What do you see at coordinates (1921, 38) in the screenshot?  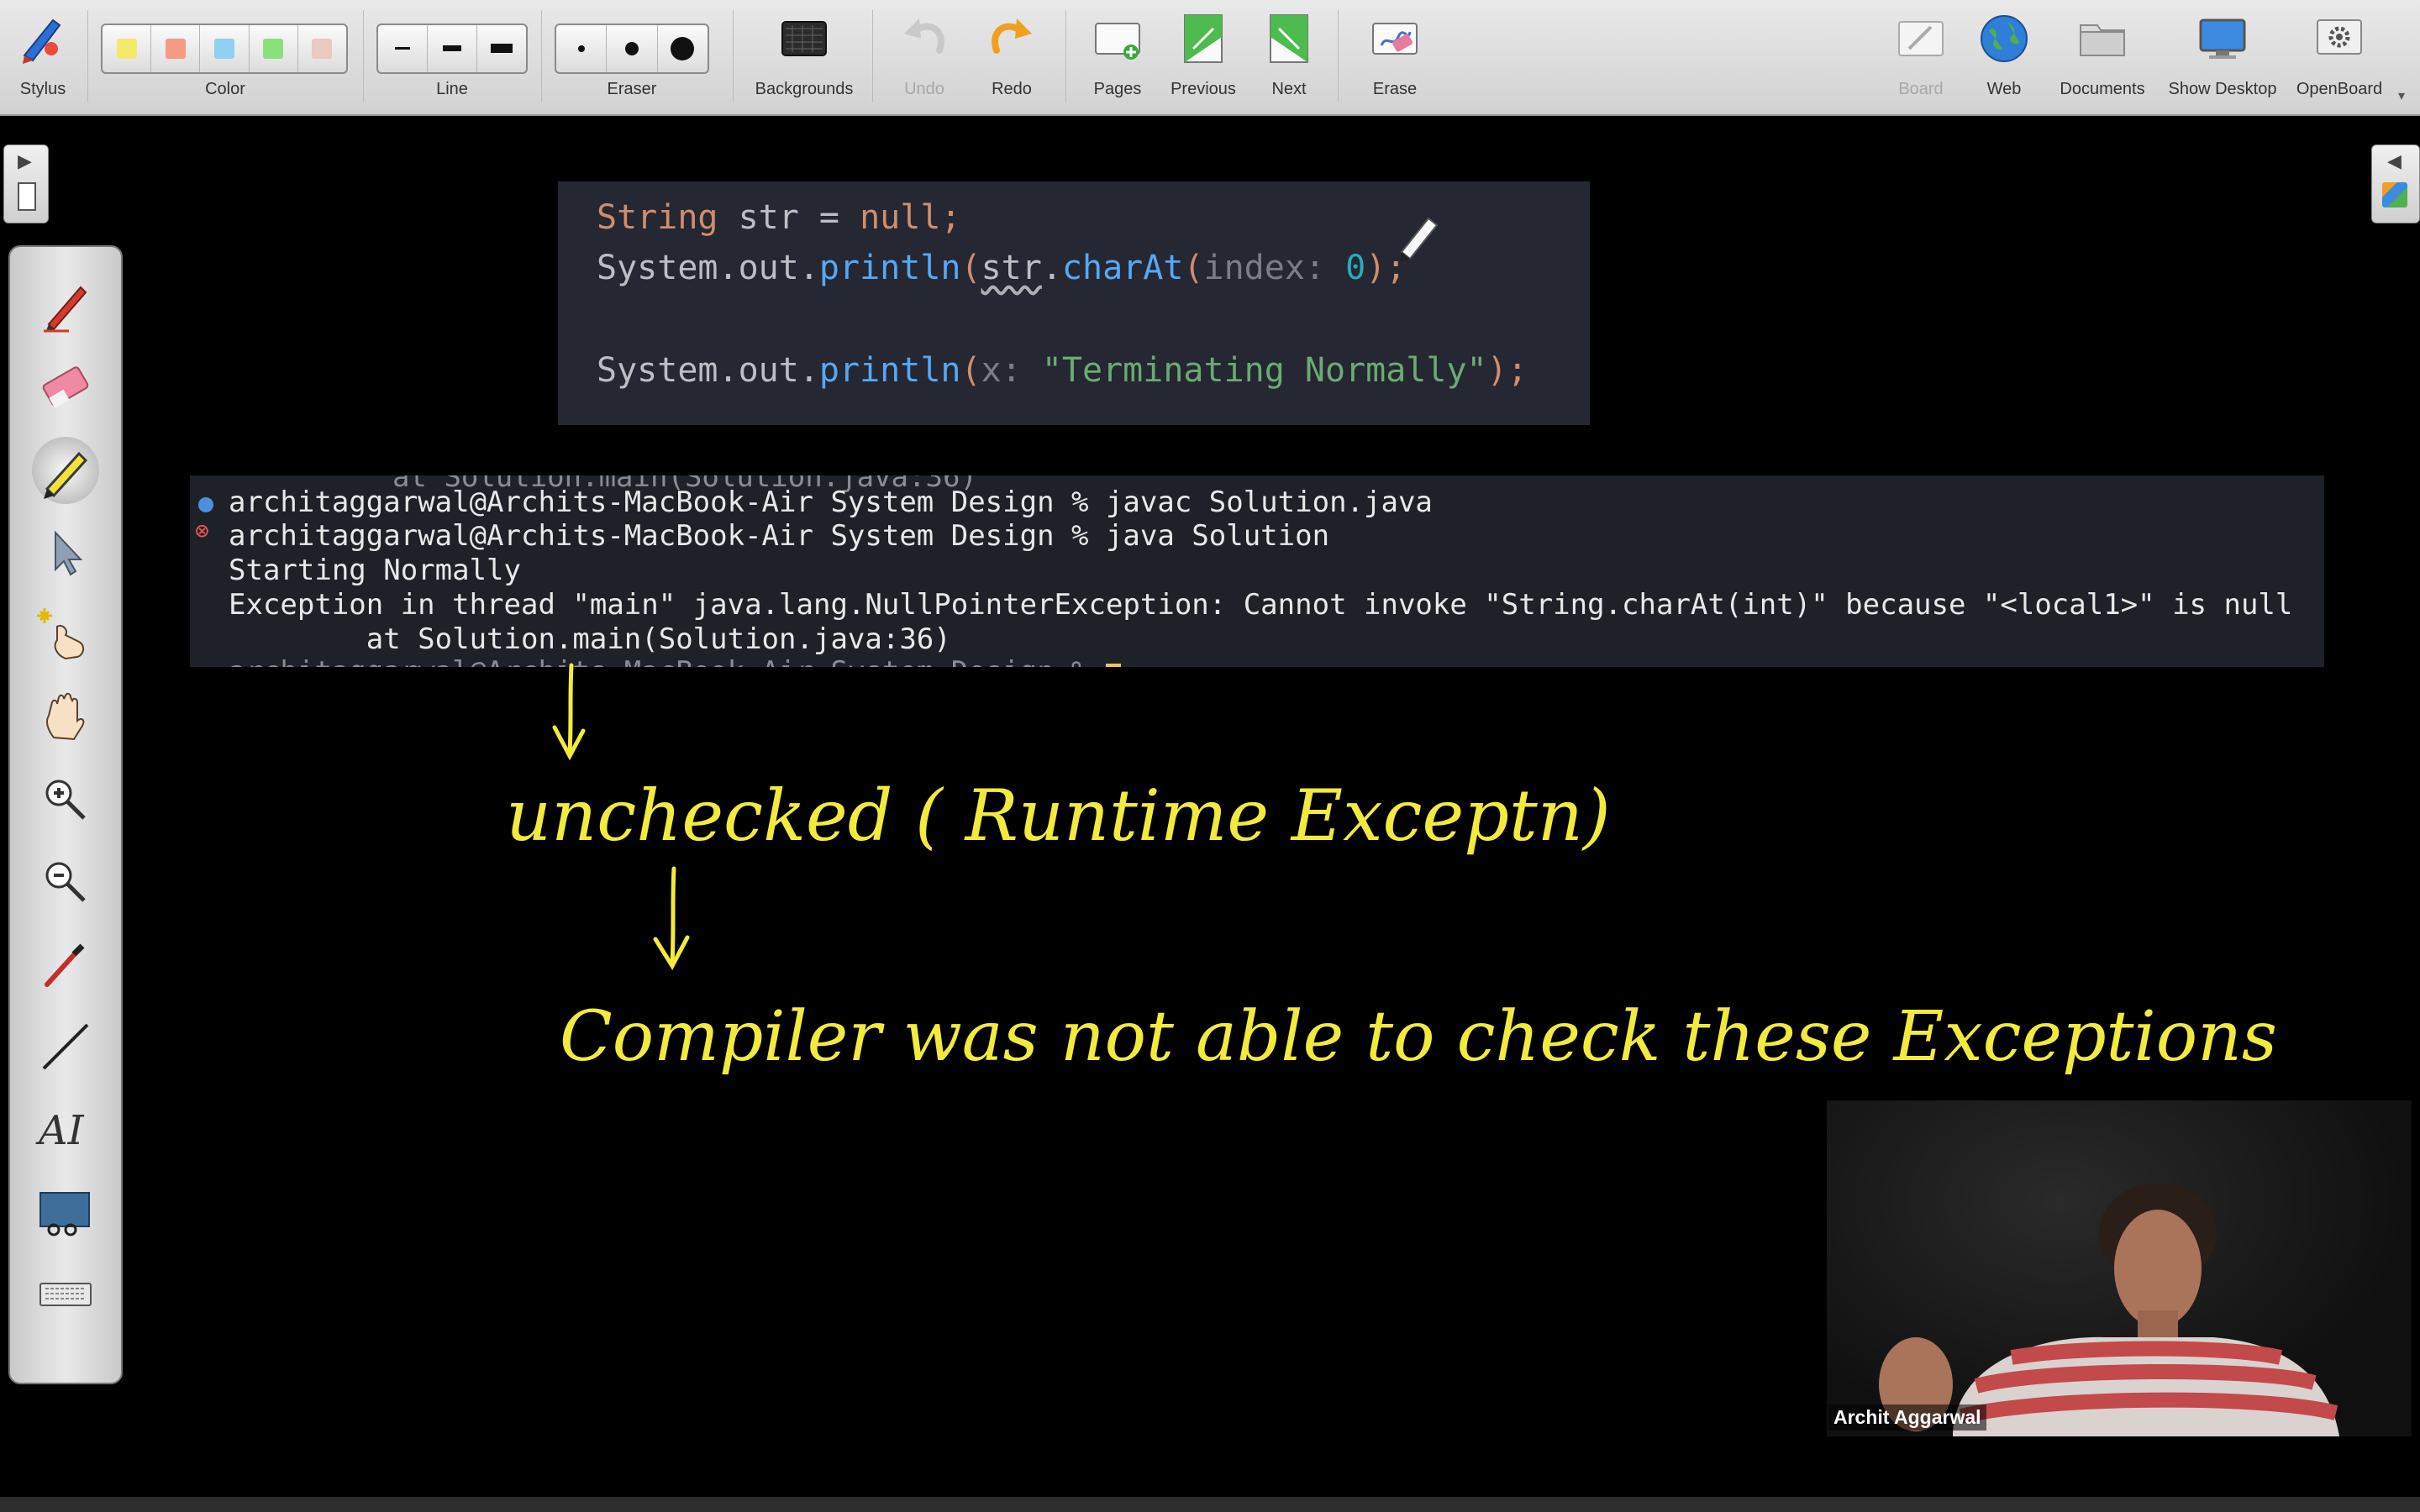 I see `board-icon` at bounding box center [1921, 38].